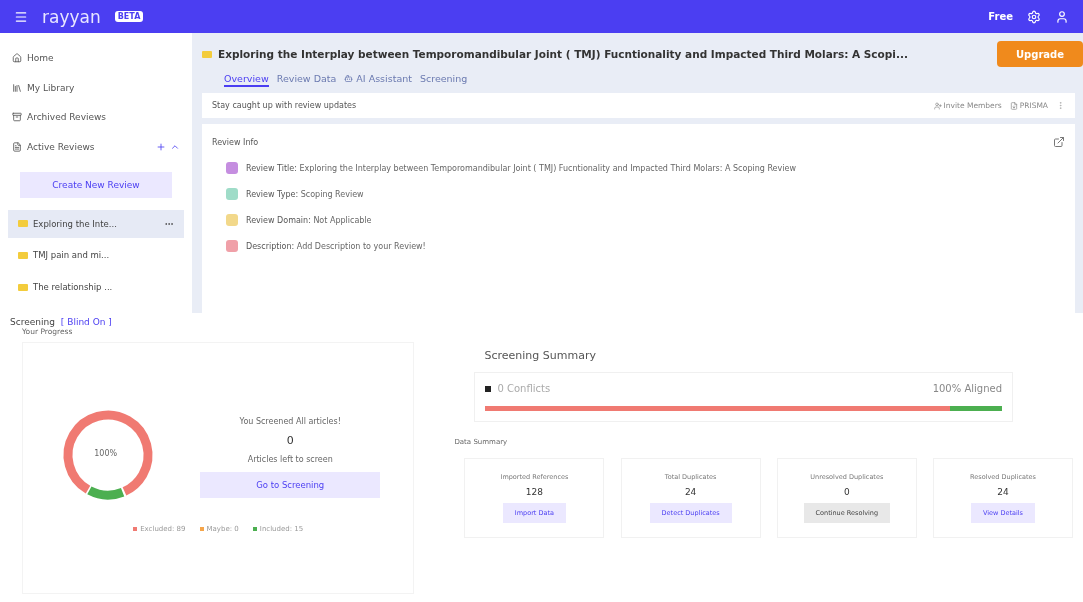 This screenshot has height=602, width=1083. What do you see at coordinates (17, 87) in the screenshot?
I see `books-icon` at bounding box center [17, 87].